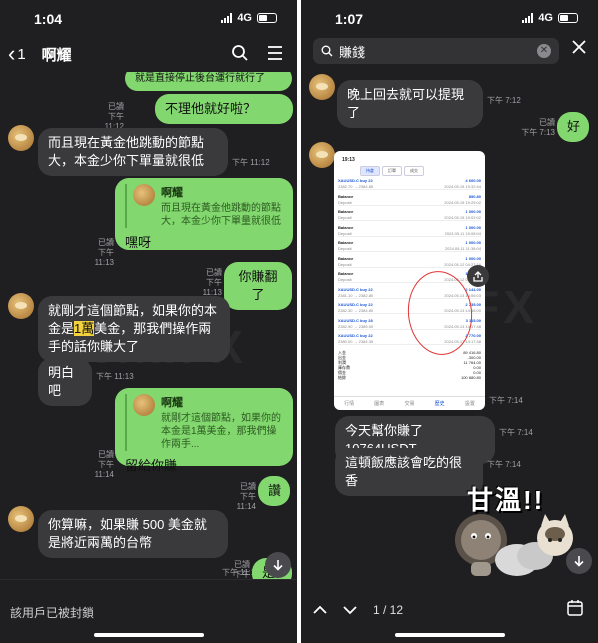 The height and width of the screenshot is (643, 598). Describe the element at coordinates (516, 432) in the screenshot. I see `message-time: 下午 7:14` at that location.